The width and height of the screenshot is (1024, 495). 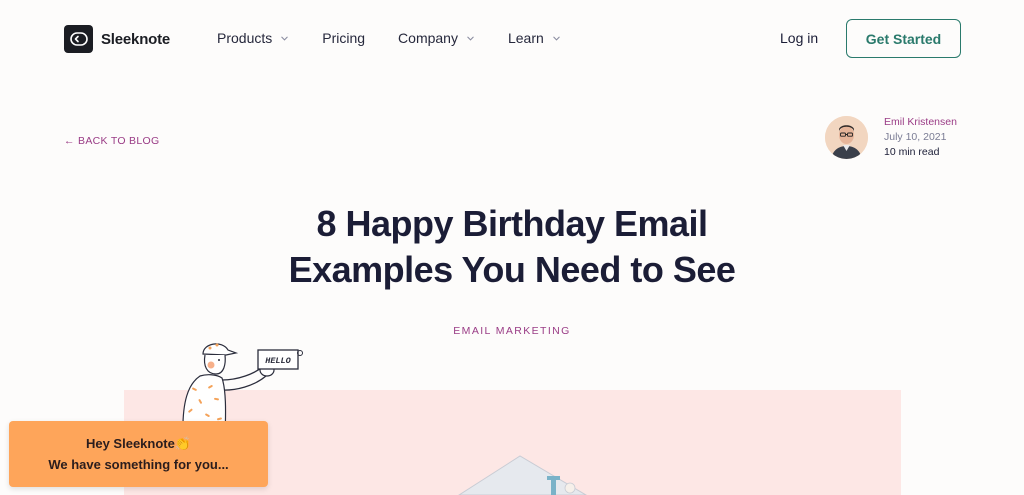 I want to click on main-nav: Products Pricing Company Learn, so click(x=405, y=38).